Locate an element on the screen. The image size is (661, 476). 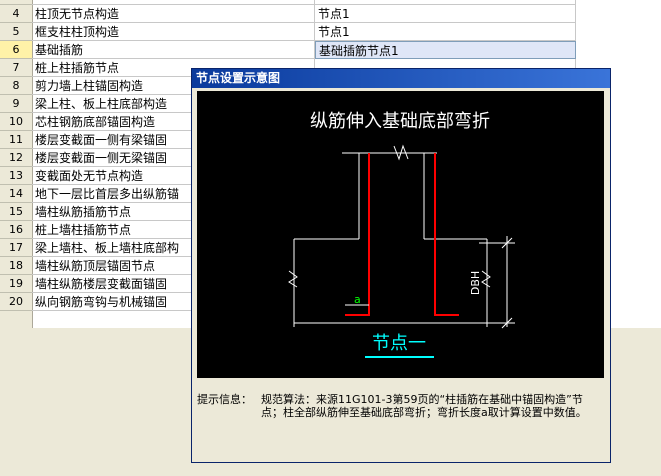
row-number: 12 is located at coordinates (16, 158).